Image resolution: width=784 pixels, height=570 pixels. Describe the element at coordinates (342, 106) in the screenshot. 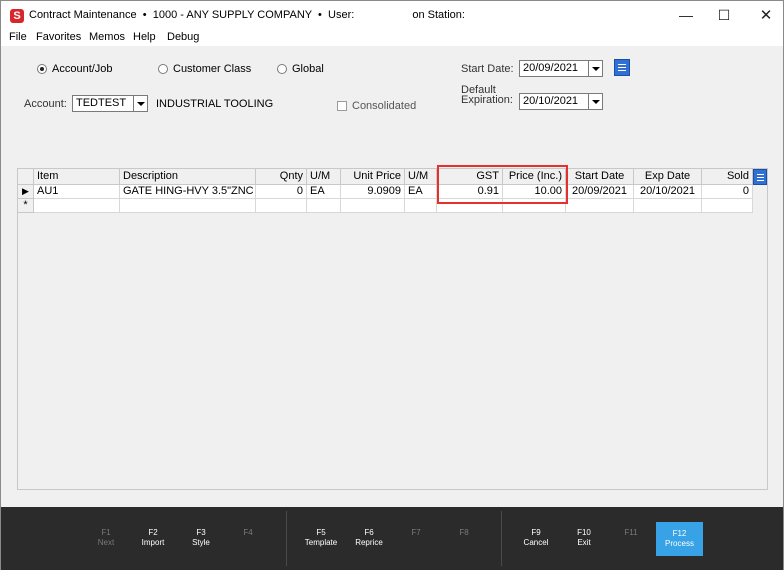

I see `checkbox-icon` at that location.